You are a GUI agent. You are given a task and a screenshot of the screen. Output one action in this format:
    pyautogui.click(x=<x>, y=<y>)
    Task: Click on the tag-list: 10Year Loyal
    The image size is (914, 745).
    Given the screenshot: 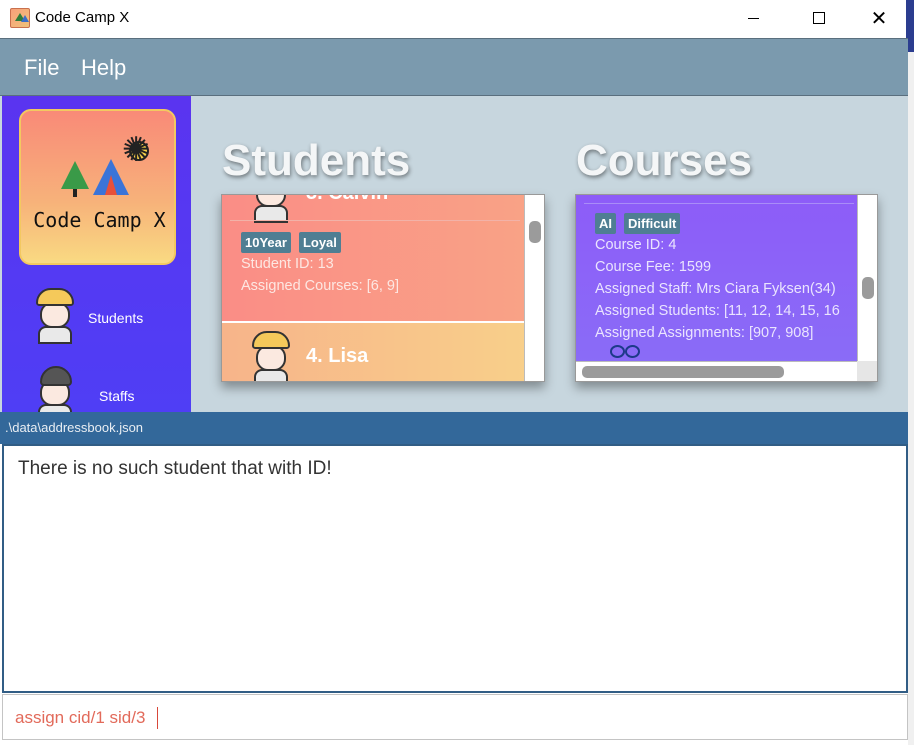 What is the action you would take?
    pyautogui.click(x=291, y=242)
    